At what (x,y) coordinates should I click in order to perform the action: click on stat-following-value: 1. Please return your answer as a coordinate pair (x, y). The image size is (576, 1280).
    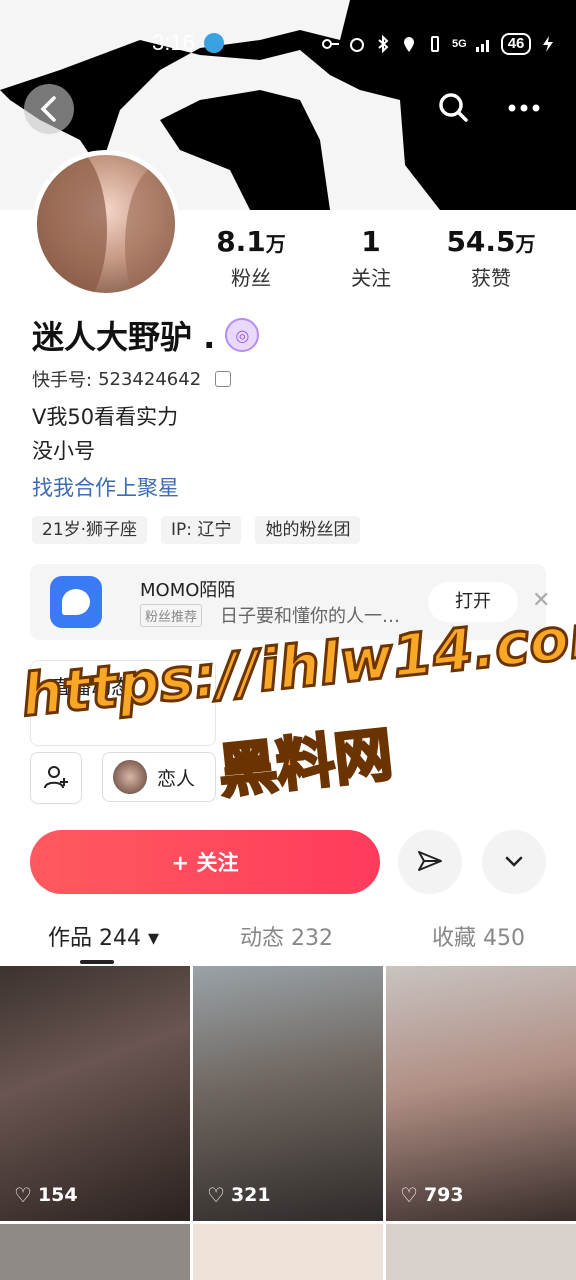
    Looking at the image, I should click on (371, 241).